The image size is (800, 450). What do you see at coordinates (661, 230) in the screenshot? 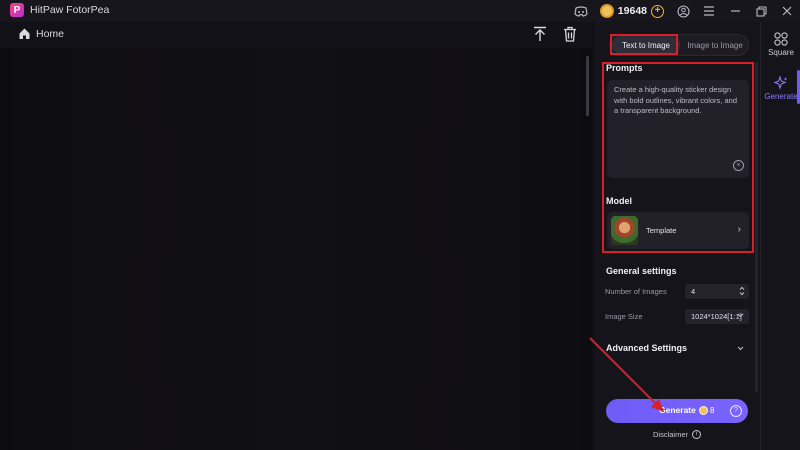
I see `model-name: Template` at bounding box center [661, 230].